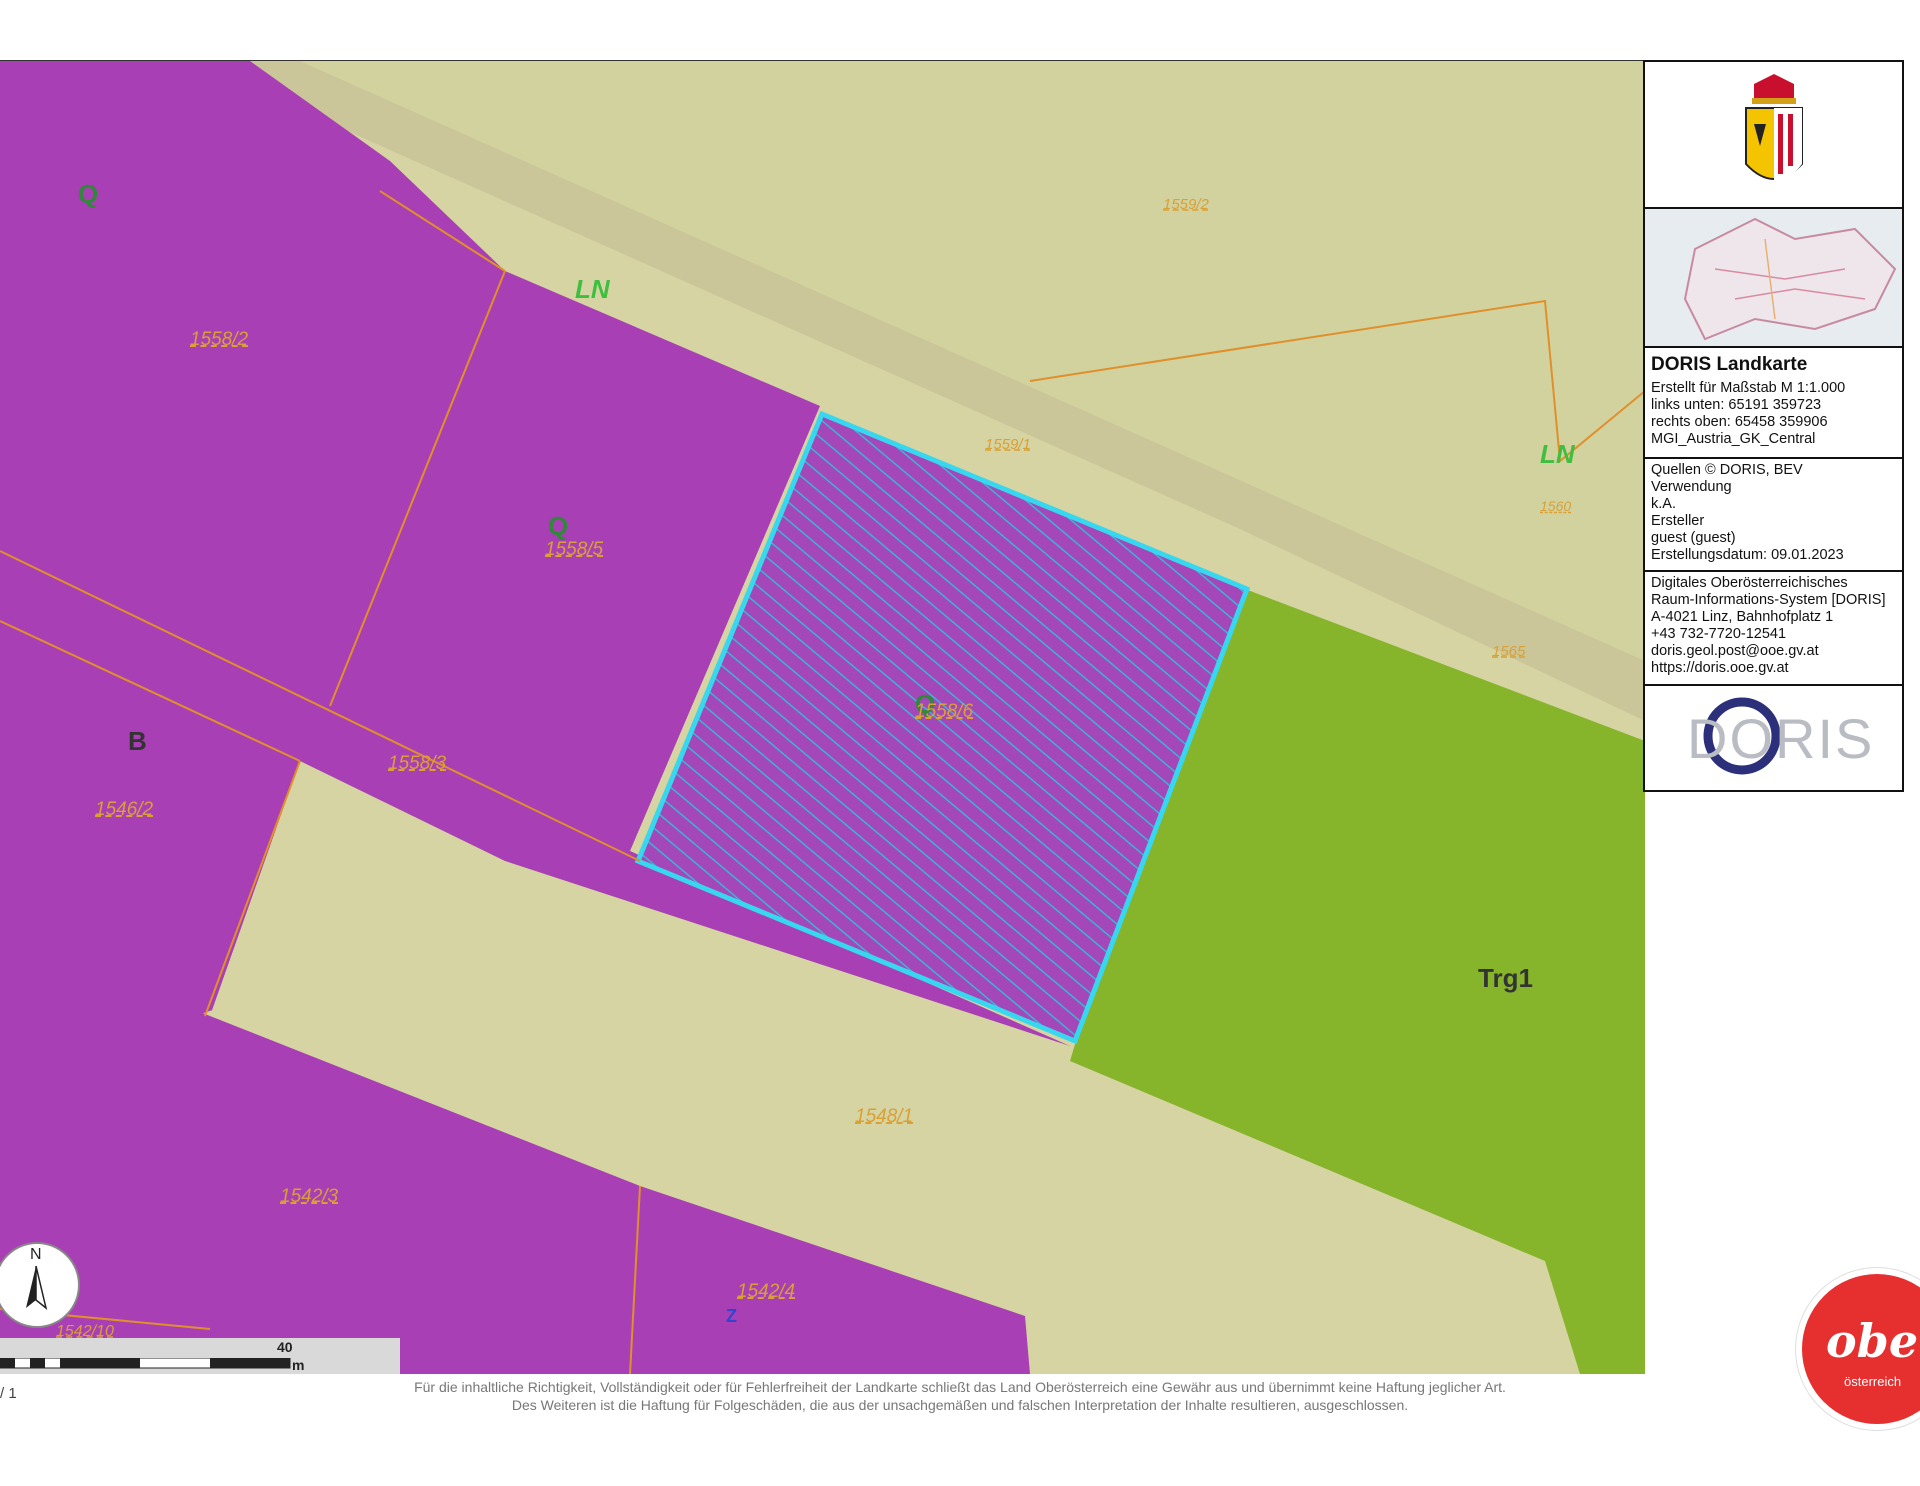  I want to click on parcel-label: 1559/2, so click(1186, 204).